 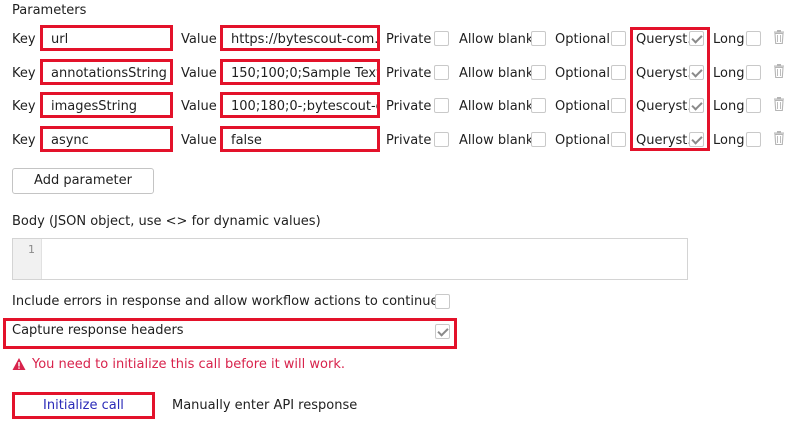 I want to click on value-input: 150;100;0;Sample Text, so click(x=300, y=72).